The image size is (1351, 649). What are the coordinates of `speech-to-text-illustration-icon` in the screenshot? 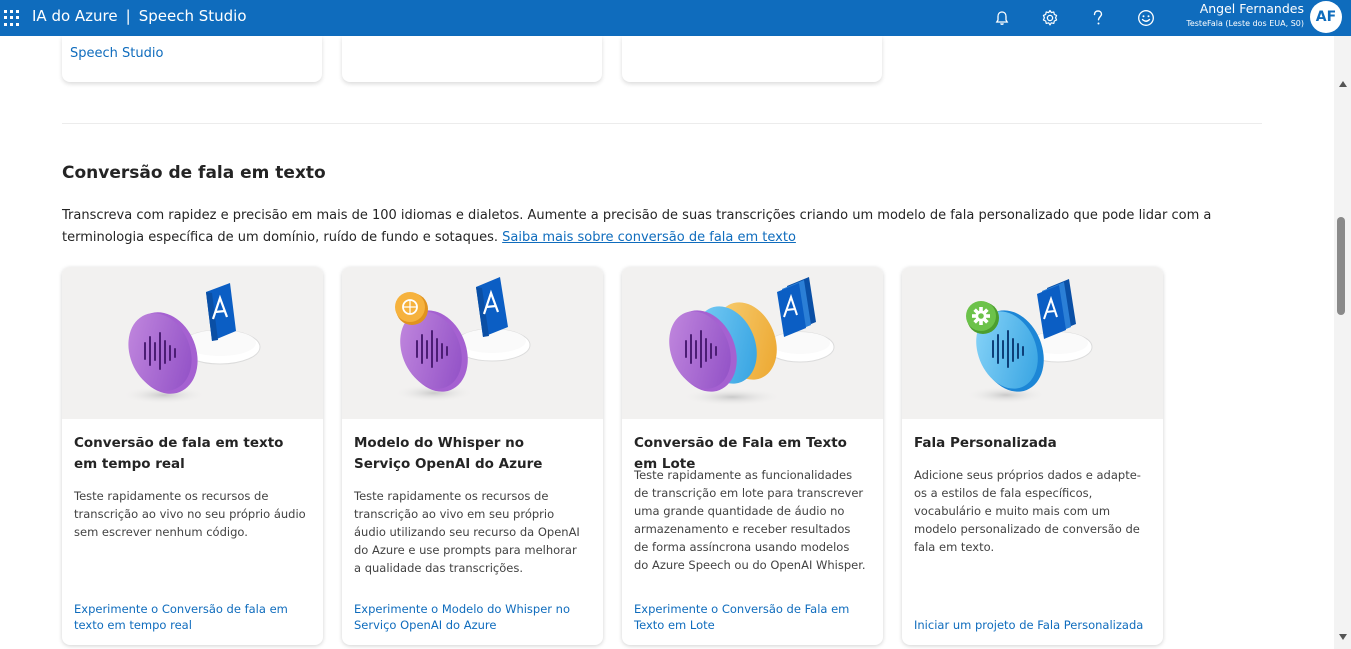 It's located at (191, 343).